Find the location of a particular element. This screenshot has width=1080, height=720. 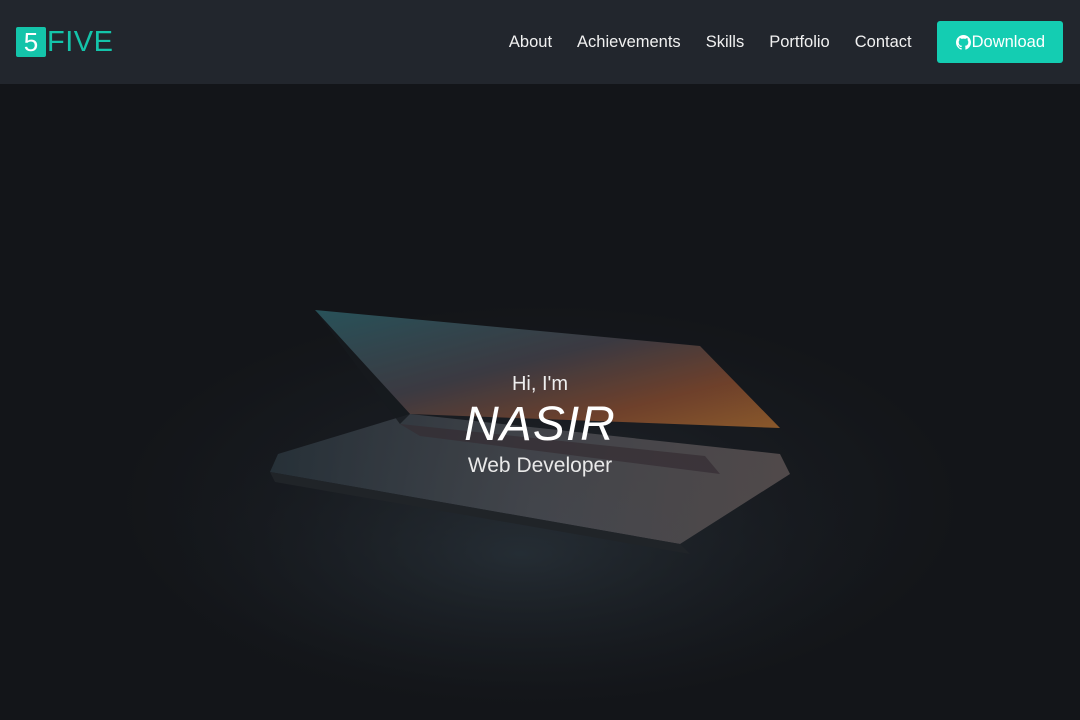

download-button: Download is located at coordinates (999, 42).